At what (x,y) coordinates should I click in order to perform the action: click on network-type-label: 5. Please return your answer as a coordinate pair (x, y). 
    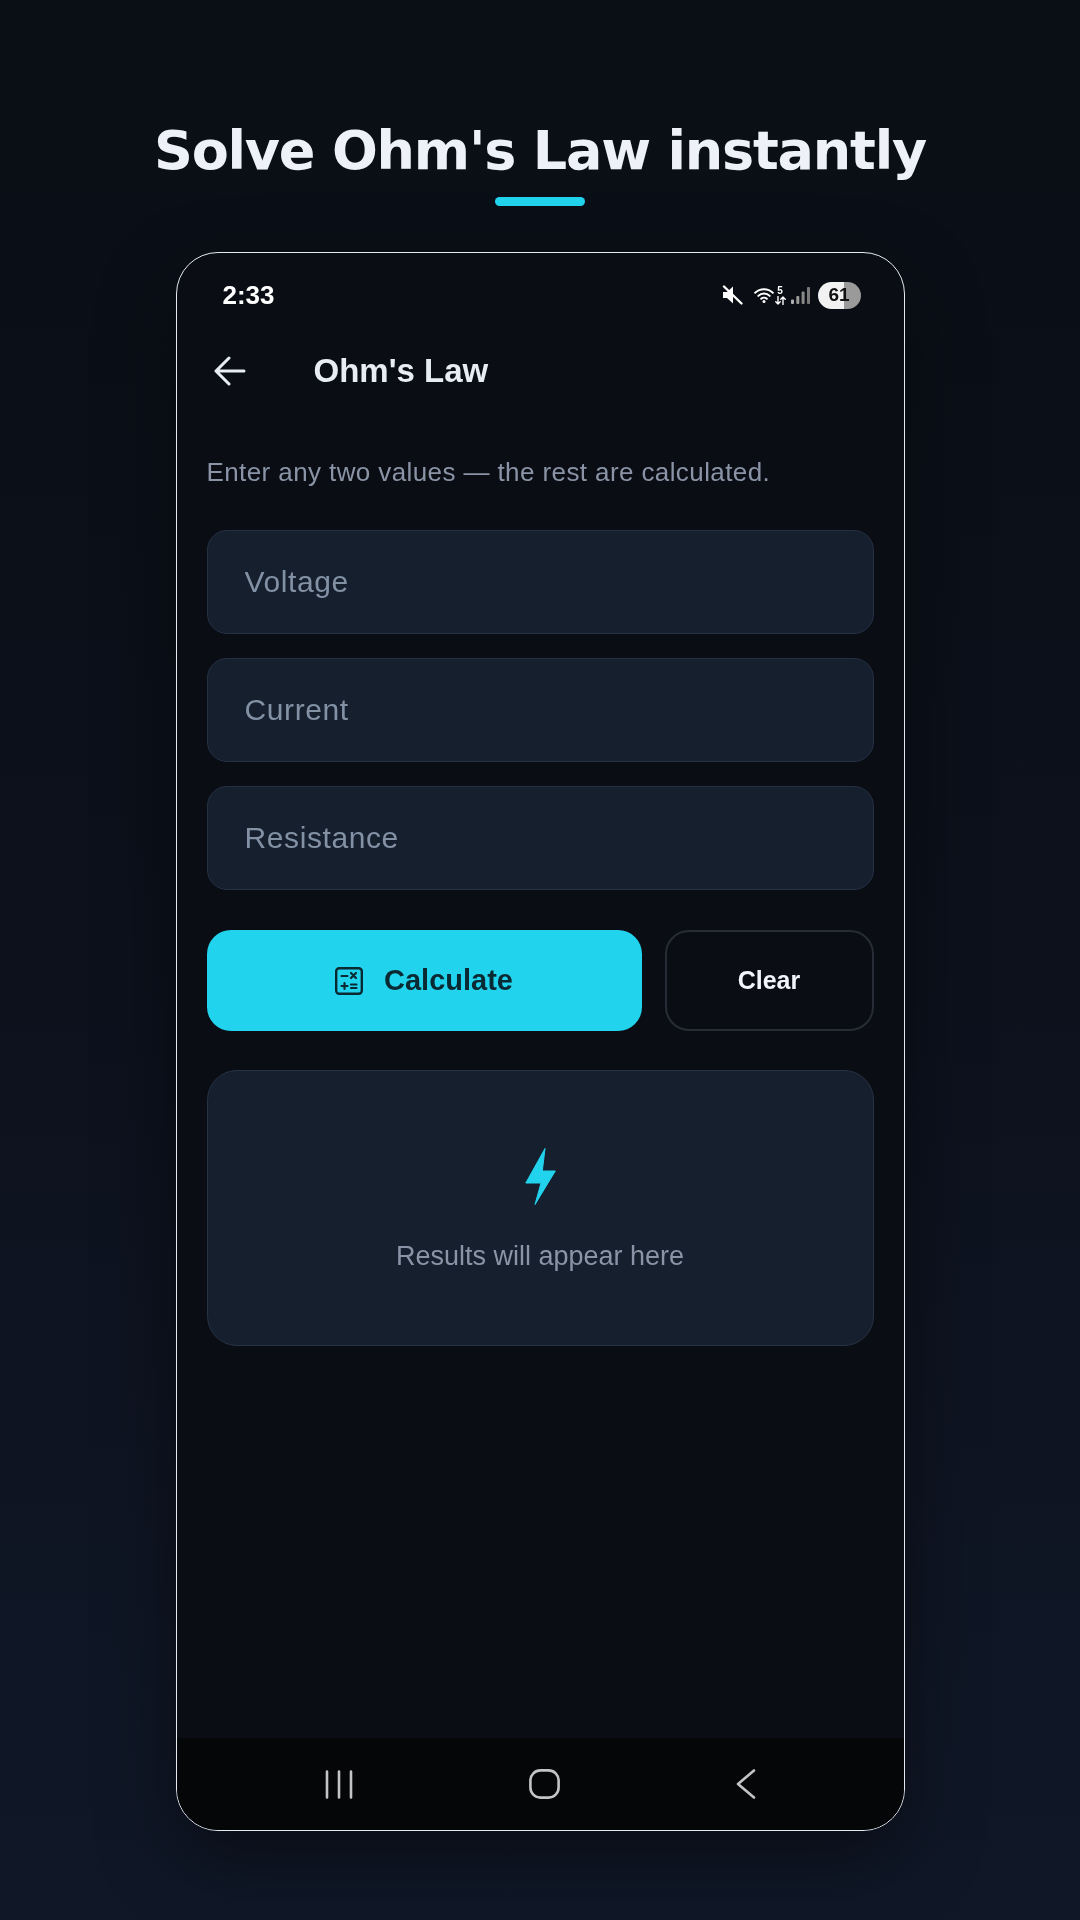
    Looking at the image, I should click on (780, 290).